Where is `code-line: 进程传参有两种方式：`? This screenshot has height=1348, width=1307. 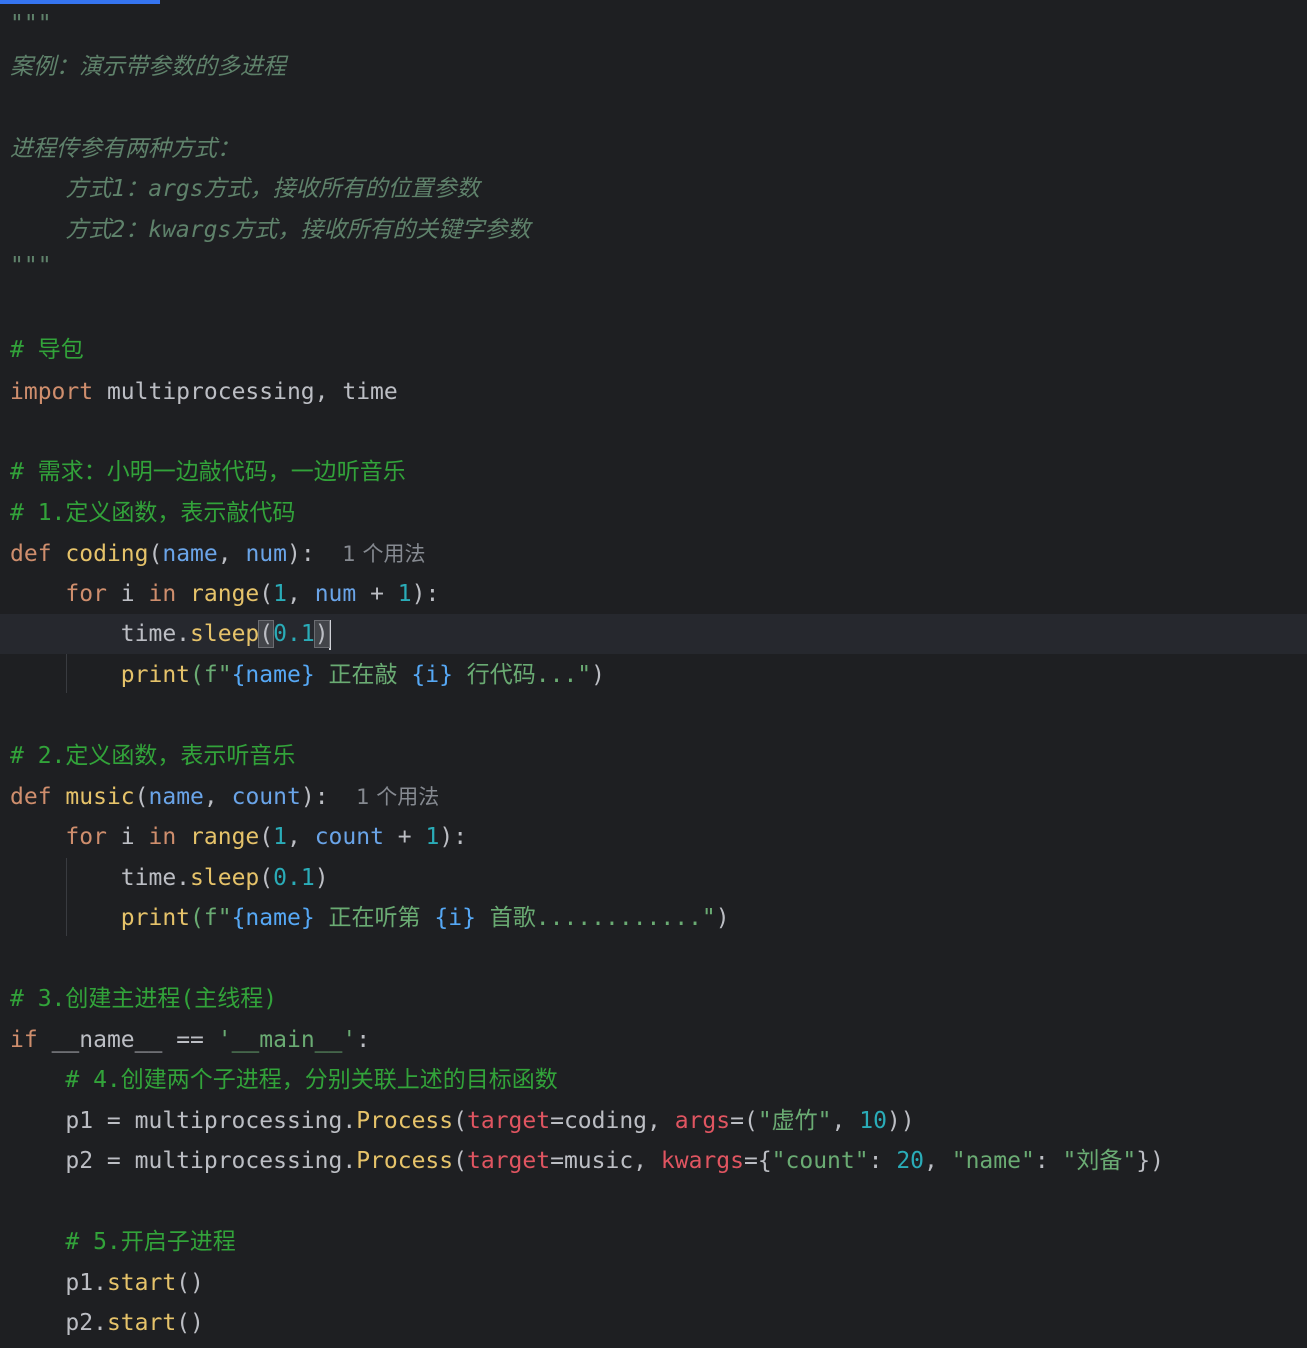
code-line: 进程传参有两种方式： is located at coordinates (653, 149).